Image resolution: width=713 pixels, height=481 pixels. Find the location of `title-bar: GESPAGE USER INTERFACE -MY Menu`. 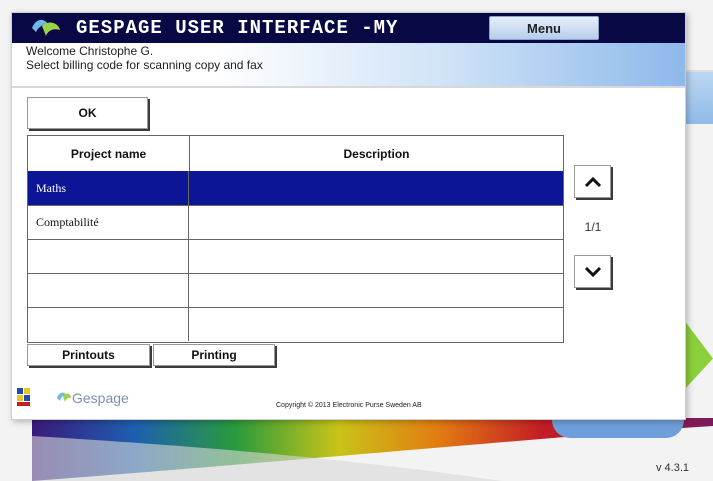

title-bar: GESPAGE USER INTERFACE -MY Menu is located at coordinates (348, 28).